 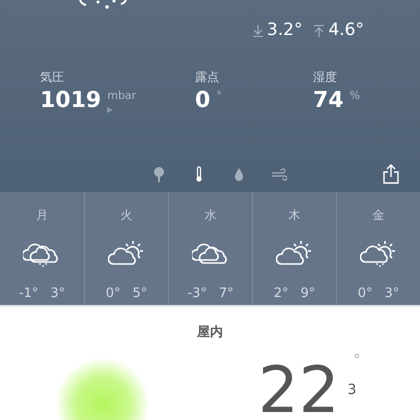 I want to click on day-label: 火, so click(x=126, y=215).